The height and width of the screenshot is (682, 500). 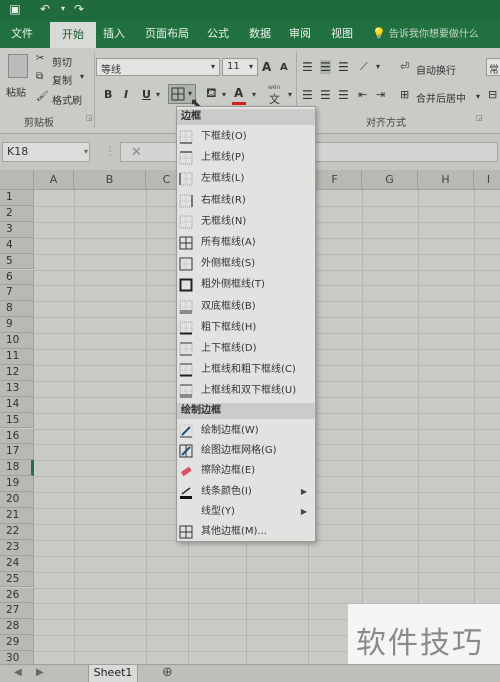 What do you see at coordinates (15, 9) in the screenshot?
I see `save-icon: ▣` at bounding box center [15, 9].